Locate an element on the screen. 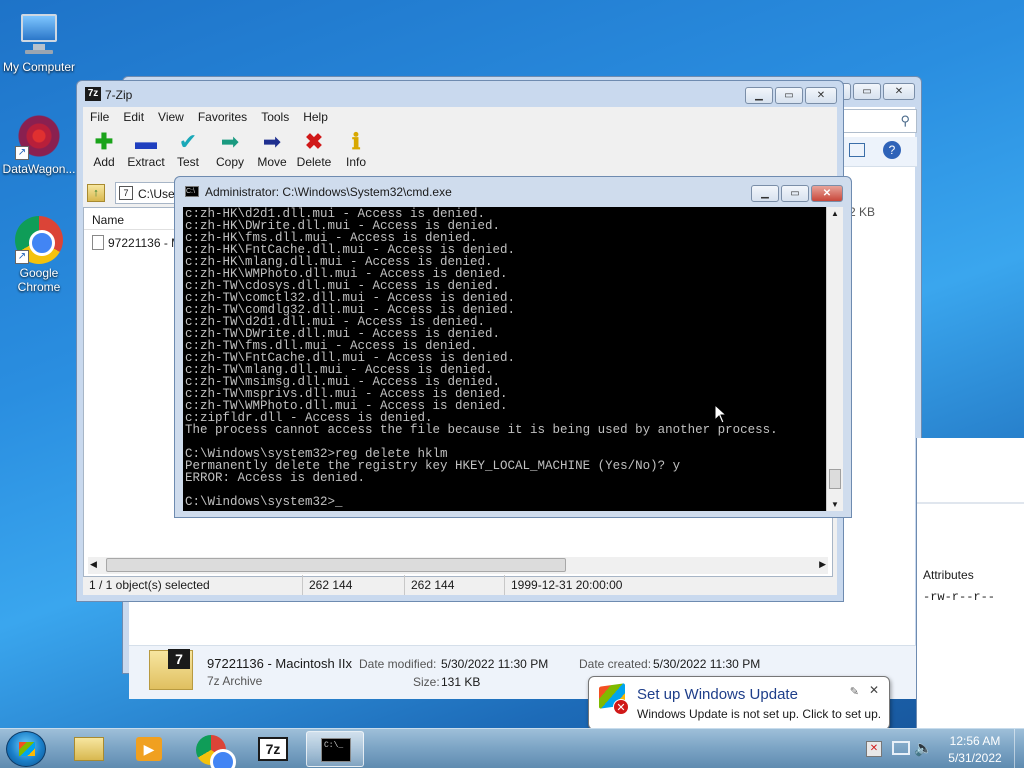  cmd-icon: C:\_ is located at coordinates (336, 750).